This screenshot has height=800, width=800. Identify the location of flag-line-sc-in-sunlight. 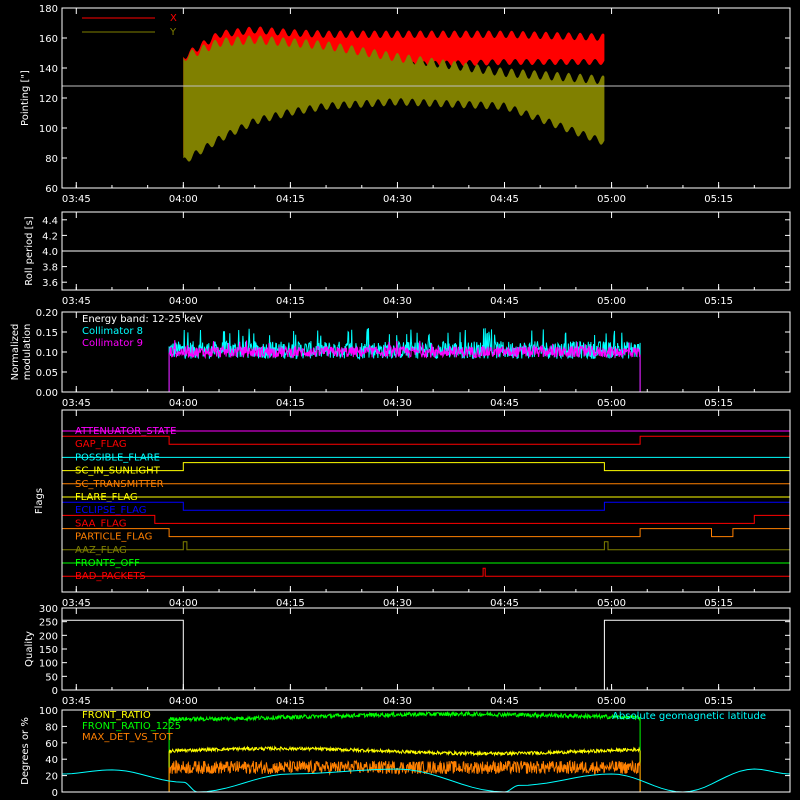
(426, 467).